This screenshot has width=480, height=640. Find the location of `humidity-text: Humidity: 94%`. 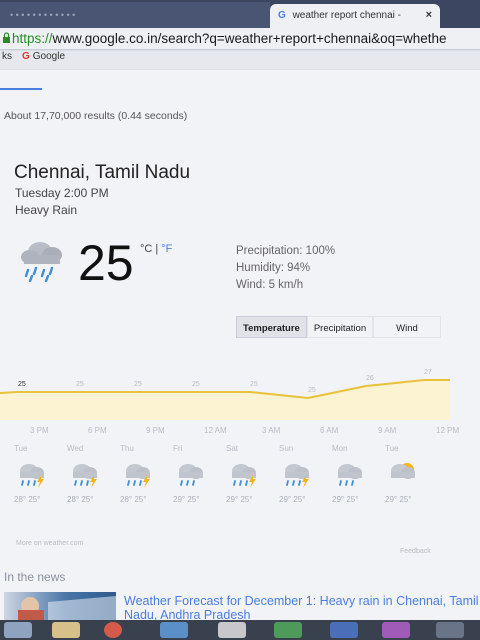

humidity-text: Humidity: 94% is located at coordinates (273, 268).